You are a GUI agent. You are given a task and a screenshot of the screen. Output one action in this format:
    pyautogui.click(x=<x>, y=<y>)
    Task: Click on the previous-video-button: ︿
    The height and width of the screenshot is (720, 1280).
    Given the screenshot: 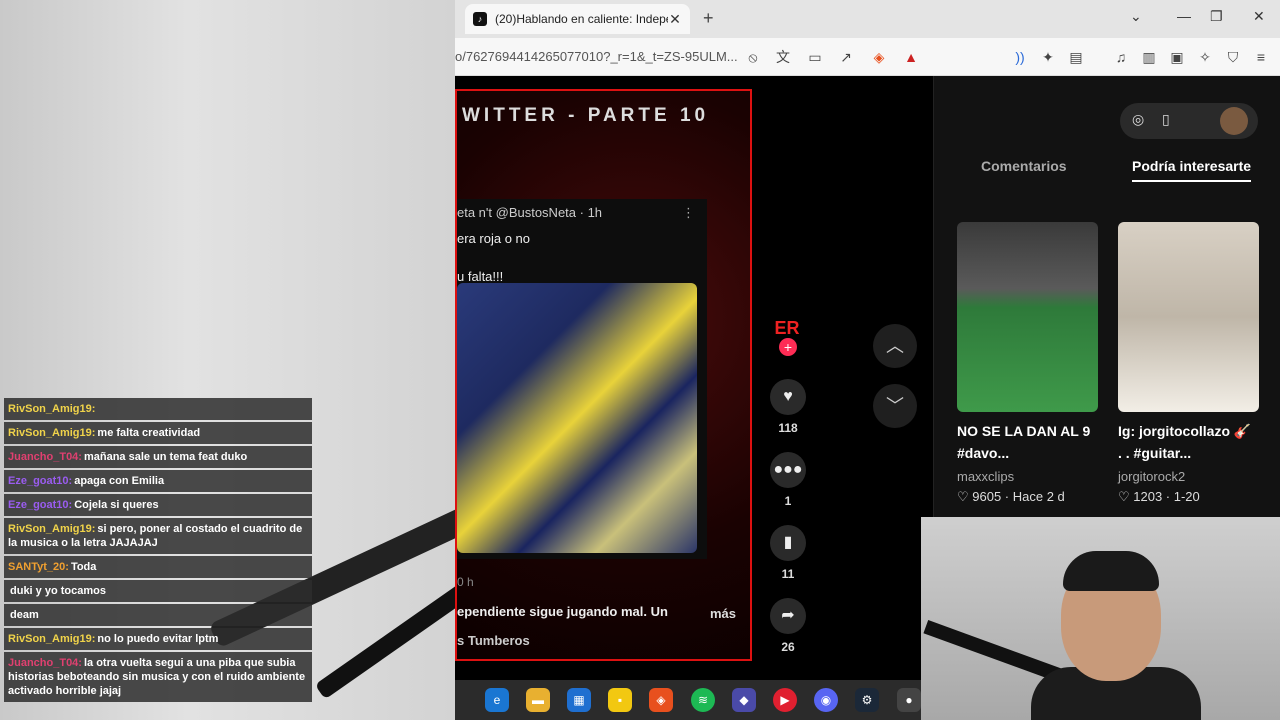 What is the action you would take?
    pyautogui.click(x=895, y=346)
    